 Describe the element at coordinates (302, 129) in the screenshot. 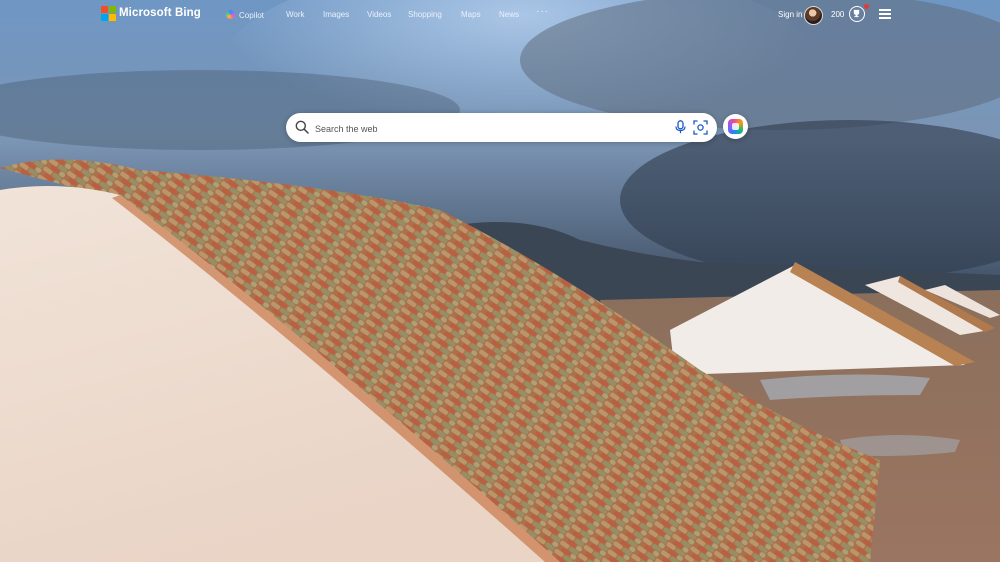

I see `search-icon` at that location.